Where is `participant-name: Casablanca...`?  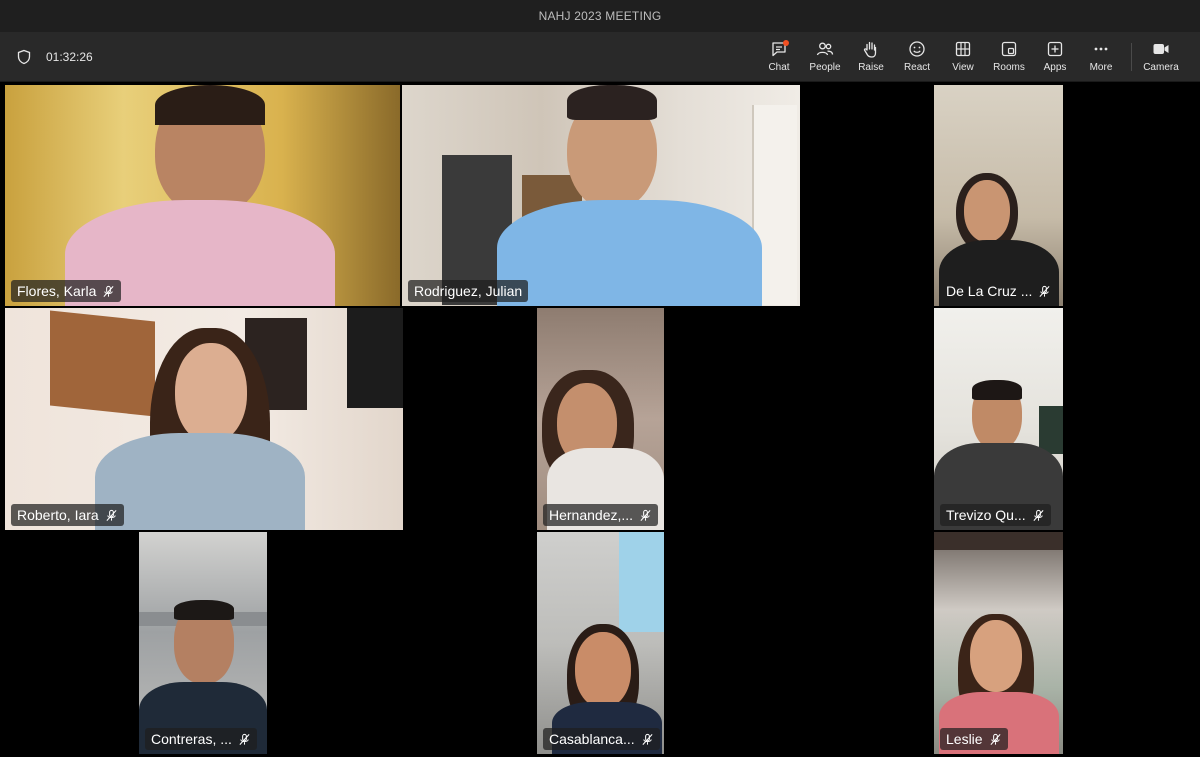
participant-name: Casablanca... is located at coordinates (592, 739).